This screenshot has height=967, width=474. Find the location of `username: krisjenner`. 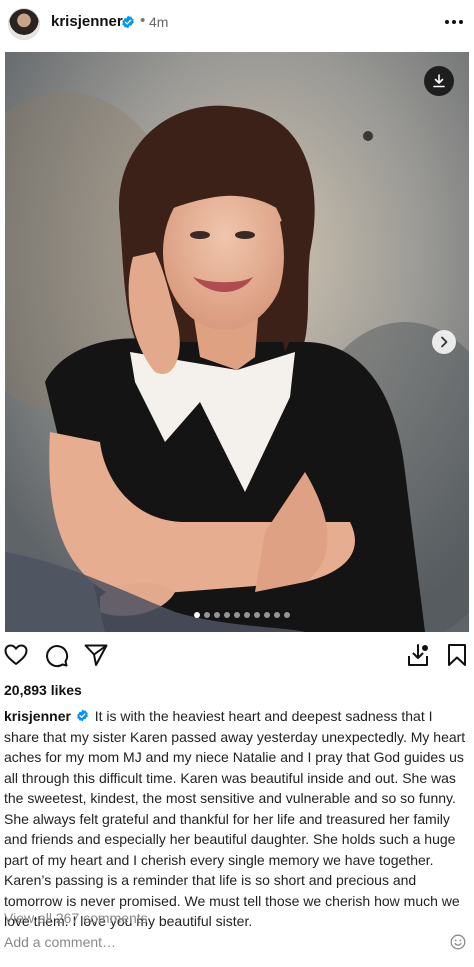

username: krisjenner is located at coordinates (87, 21).